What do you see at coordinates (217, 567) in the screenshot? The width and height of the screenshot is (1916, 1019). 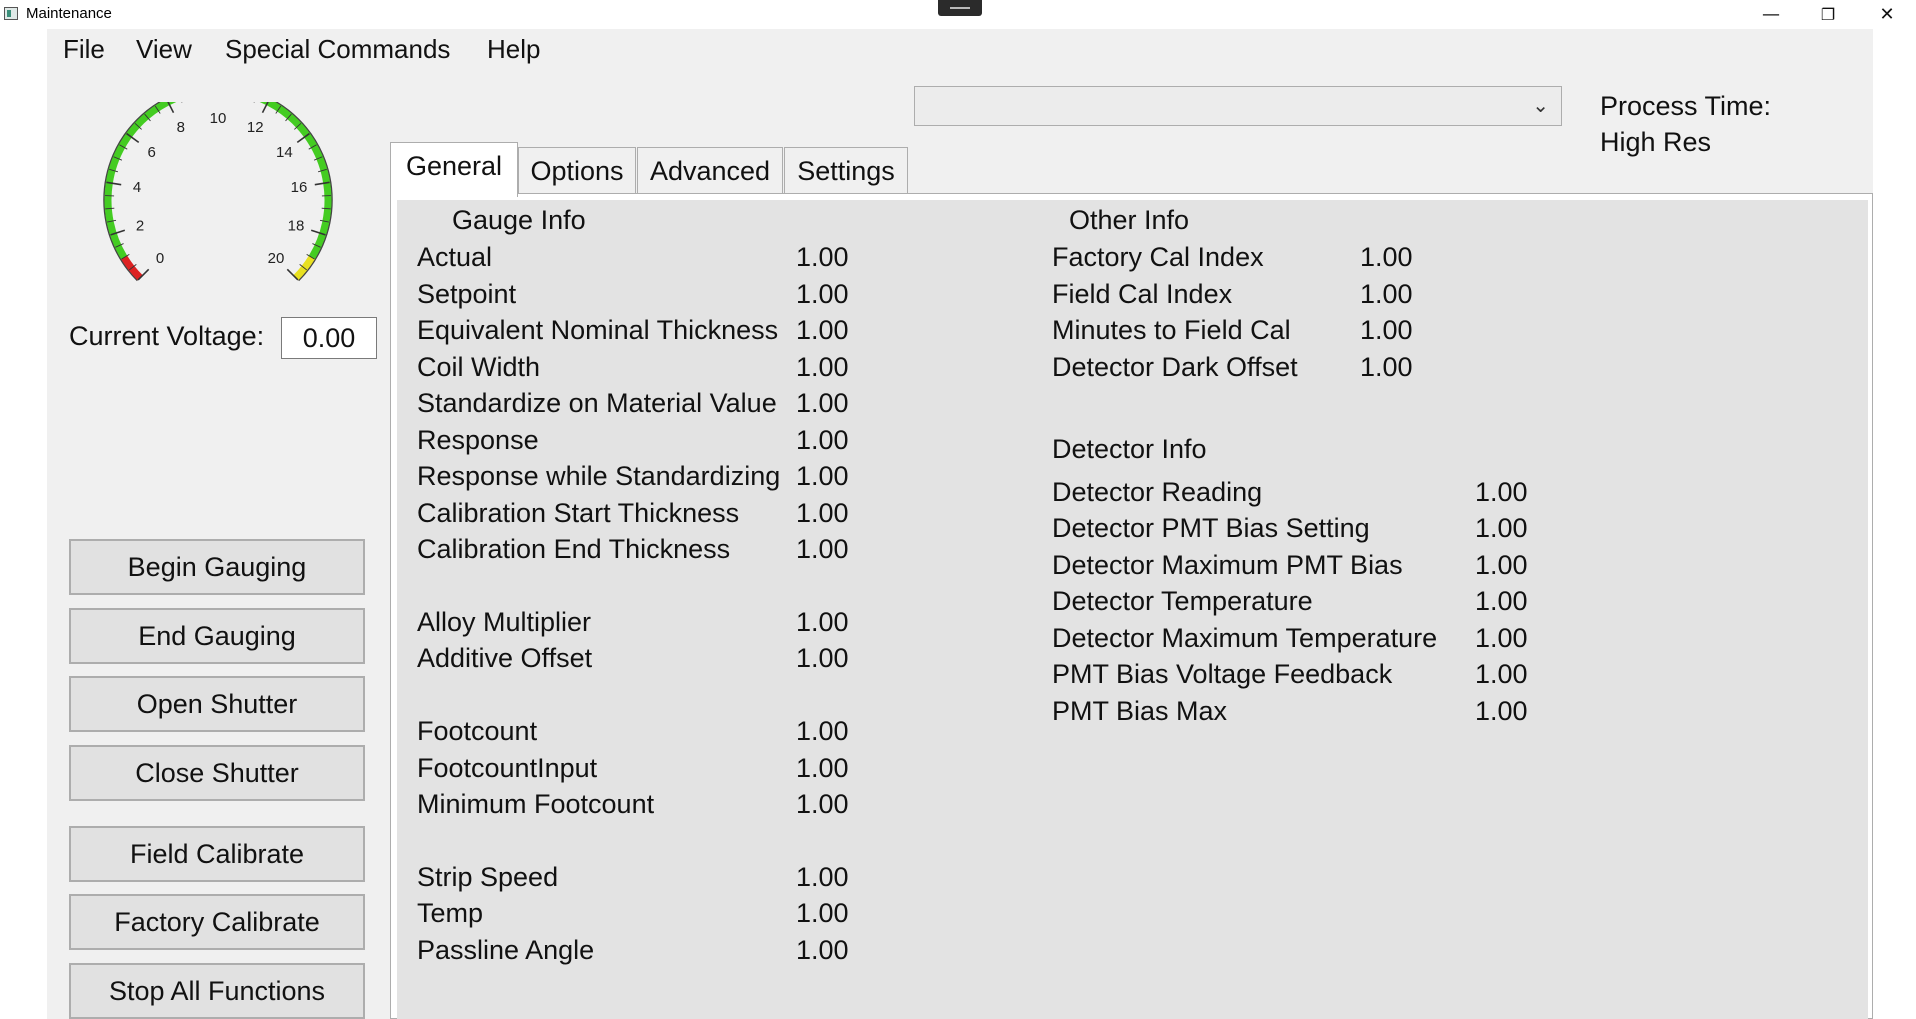 I see `begin-gauging-button: Begin Gauging` at bounding box center [217, 567].